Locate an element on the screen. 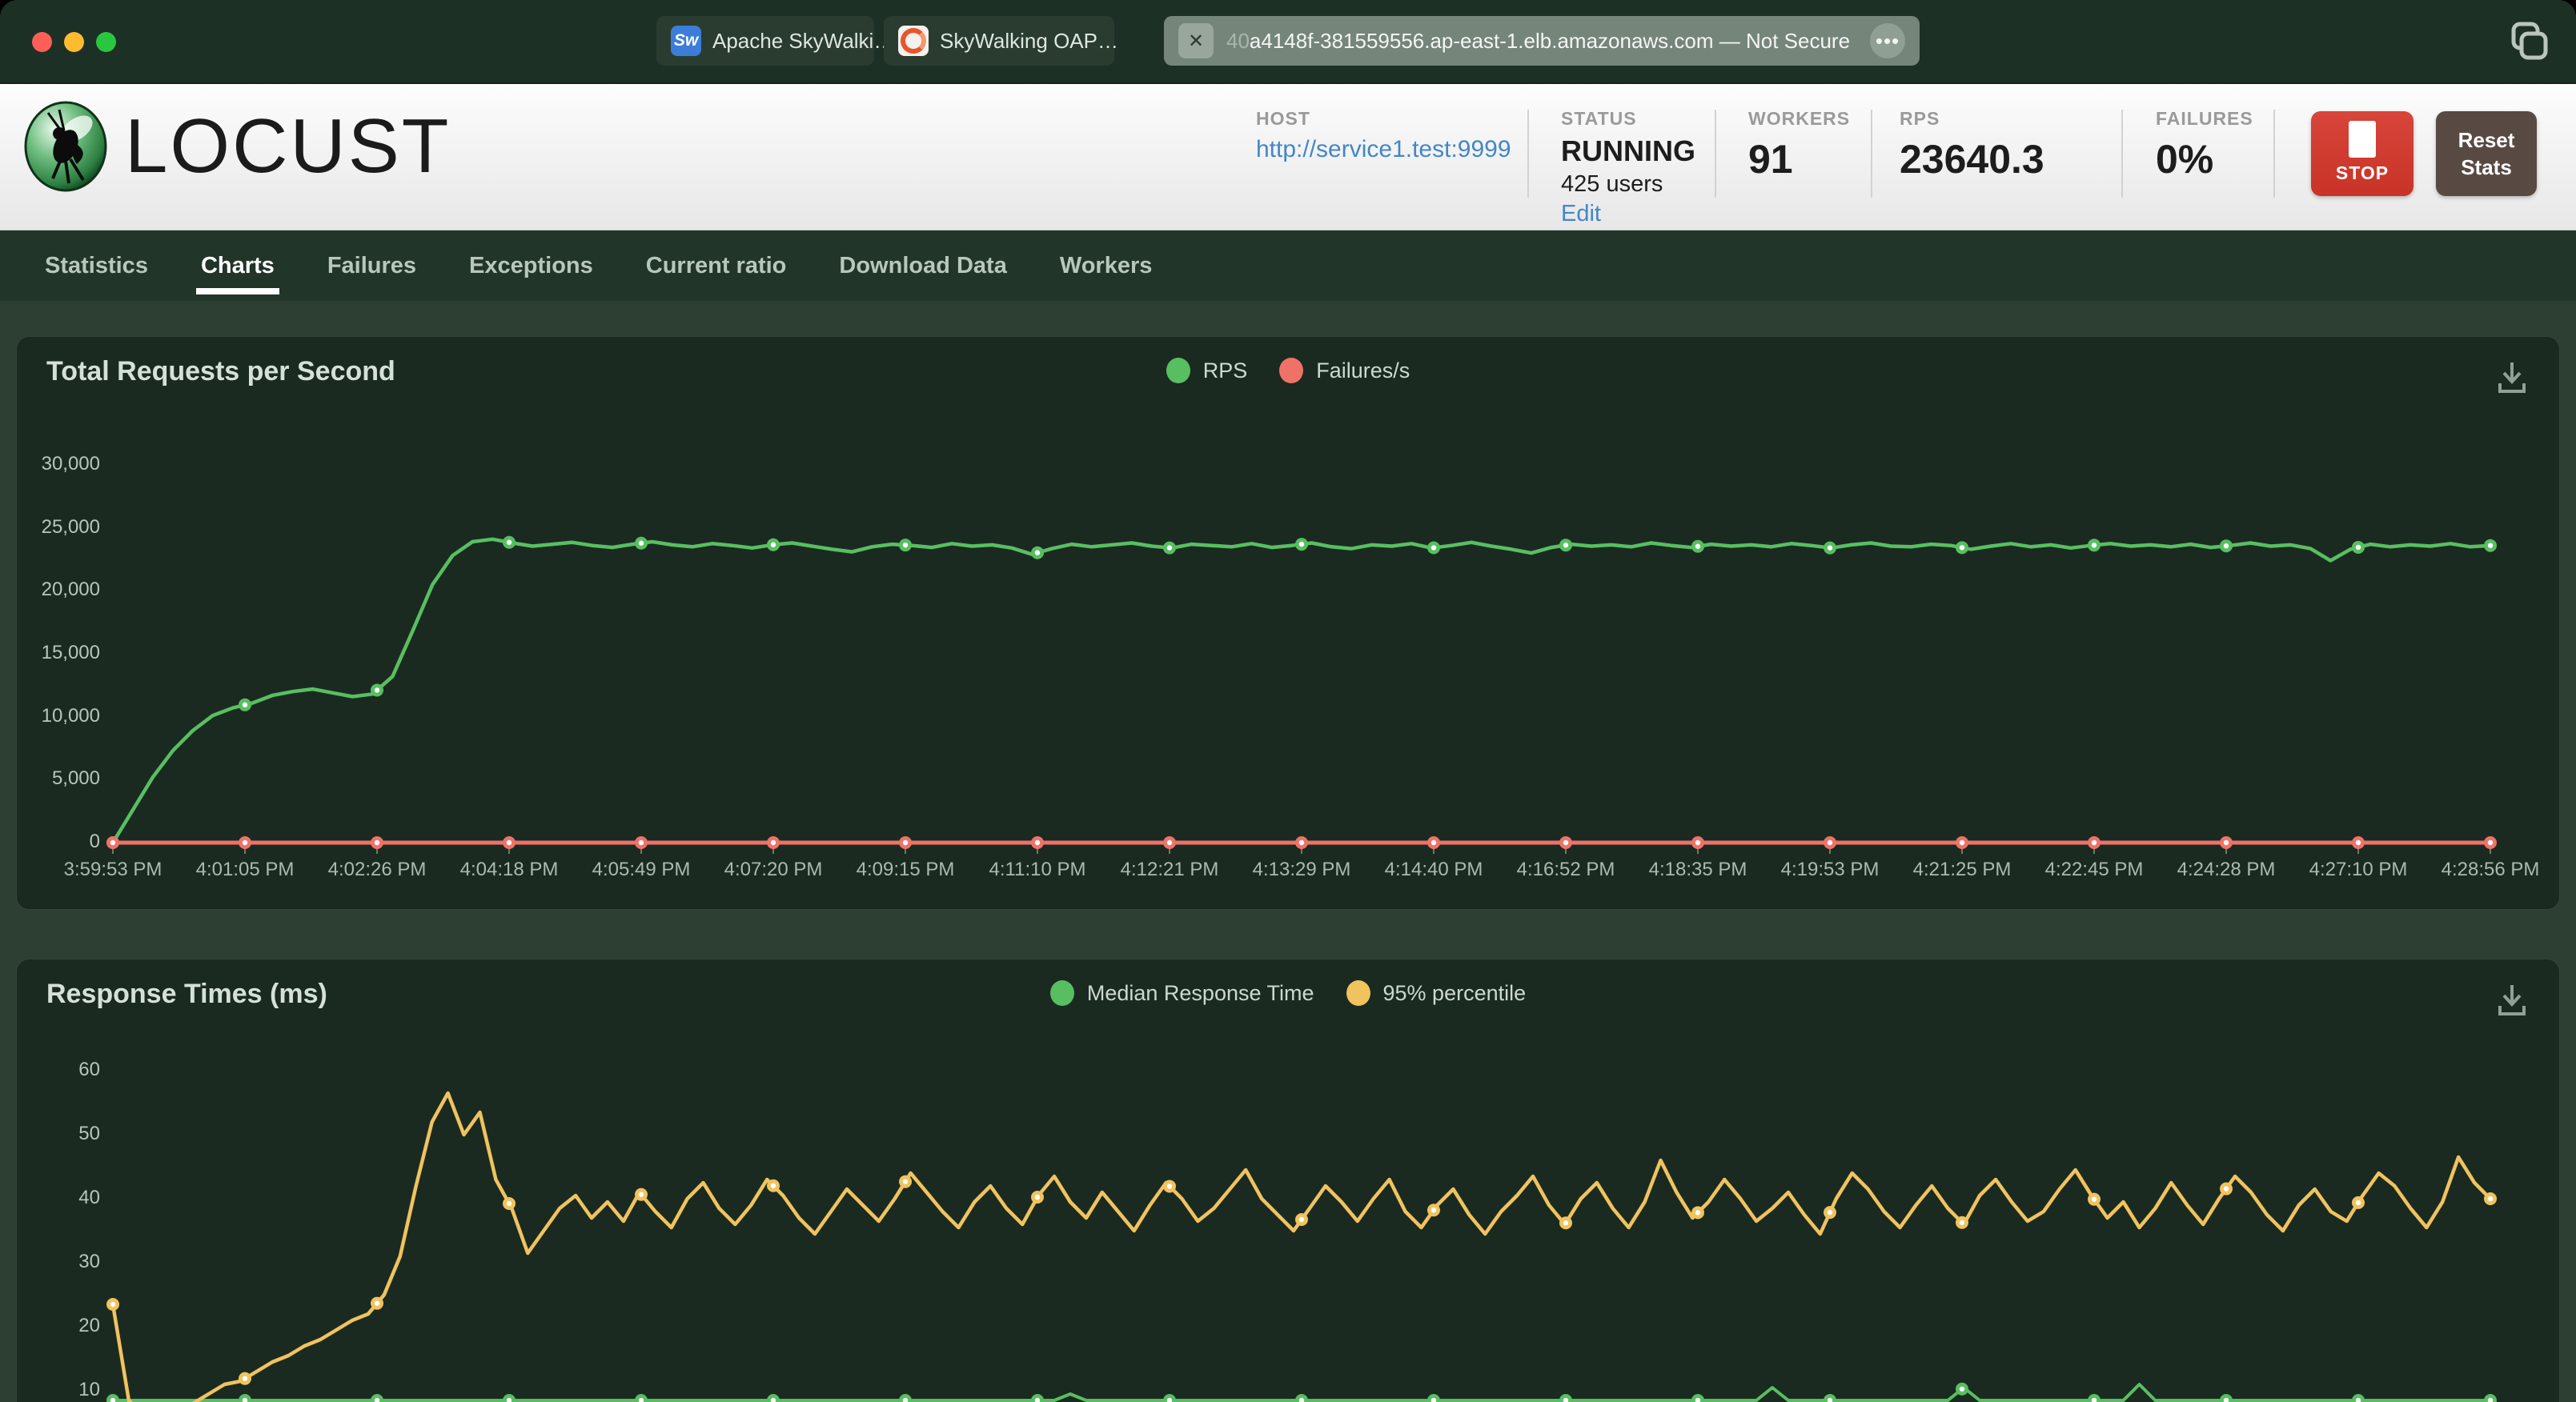  host-label: HOST is located at coordinates (1283, 118).